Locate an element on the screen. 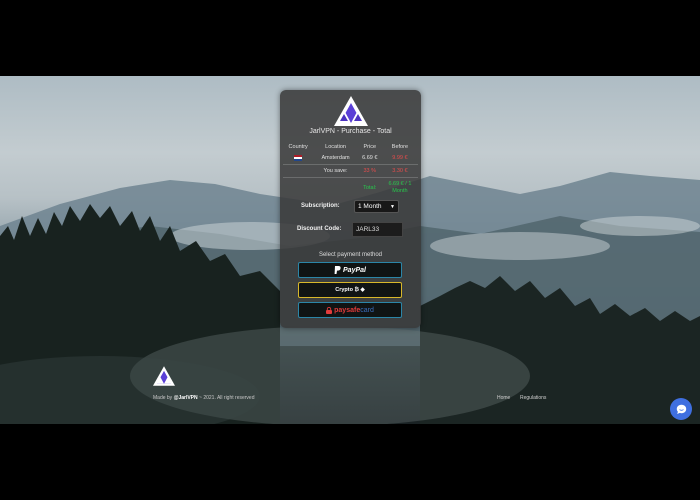 This screenshot has width=700, height=500. table-row: Amsterdam 6.69 € 9.99 € is located at coordinates (350, 158).